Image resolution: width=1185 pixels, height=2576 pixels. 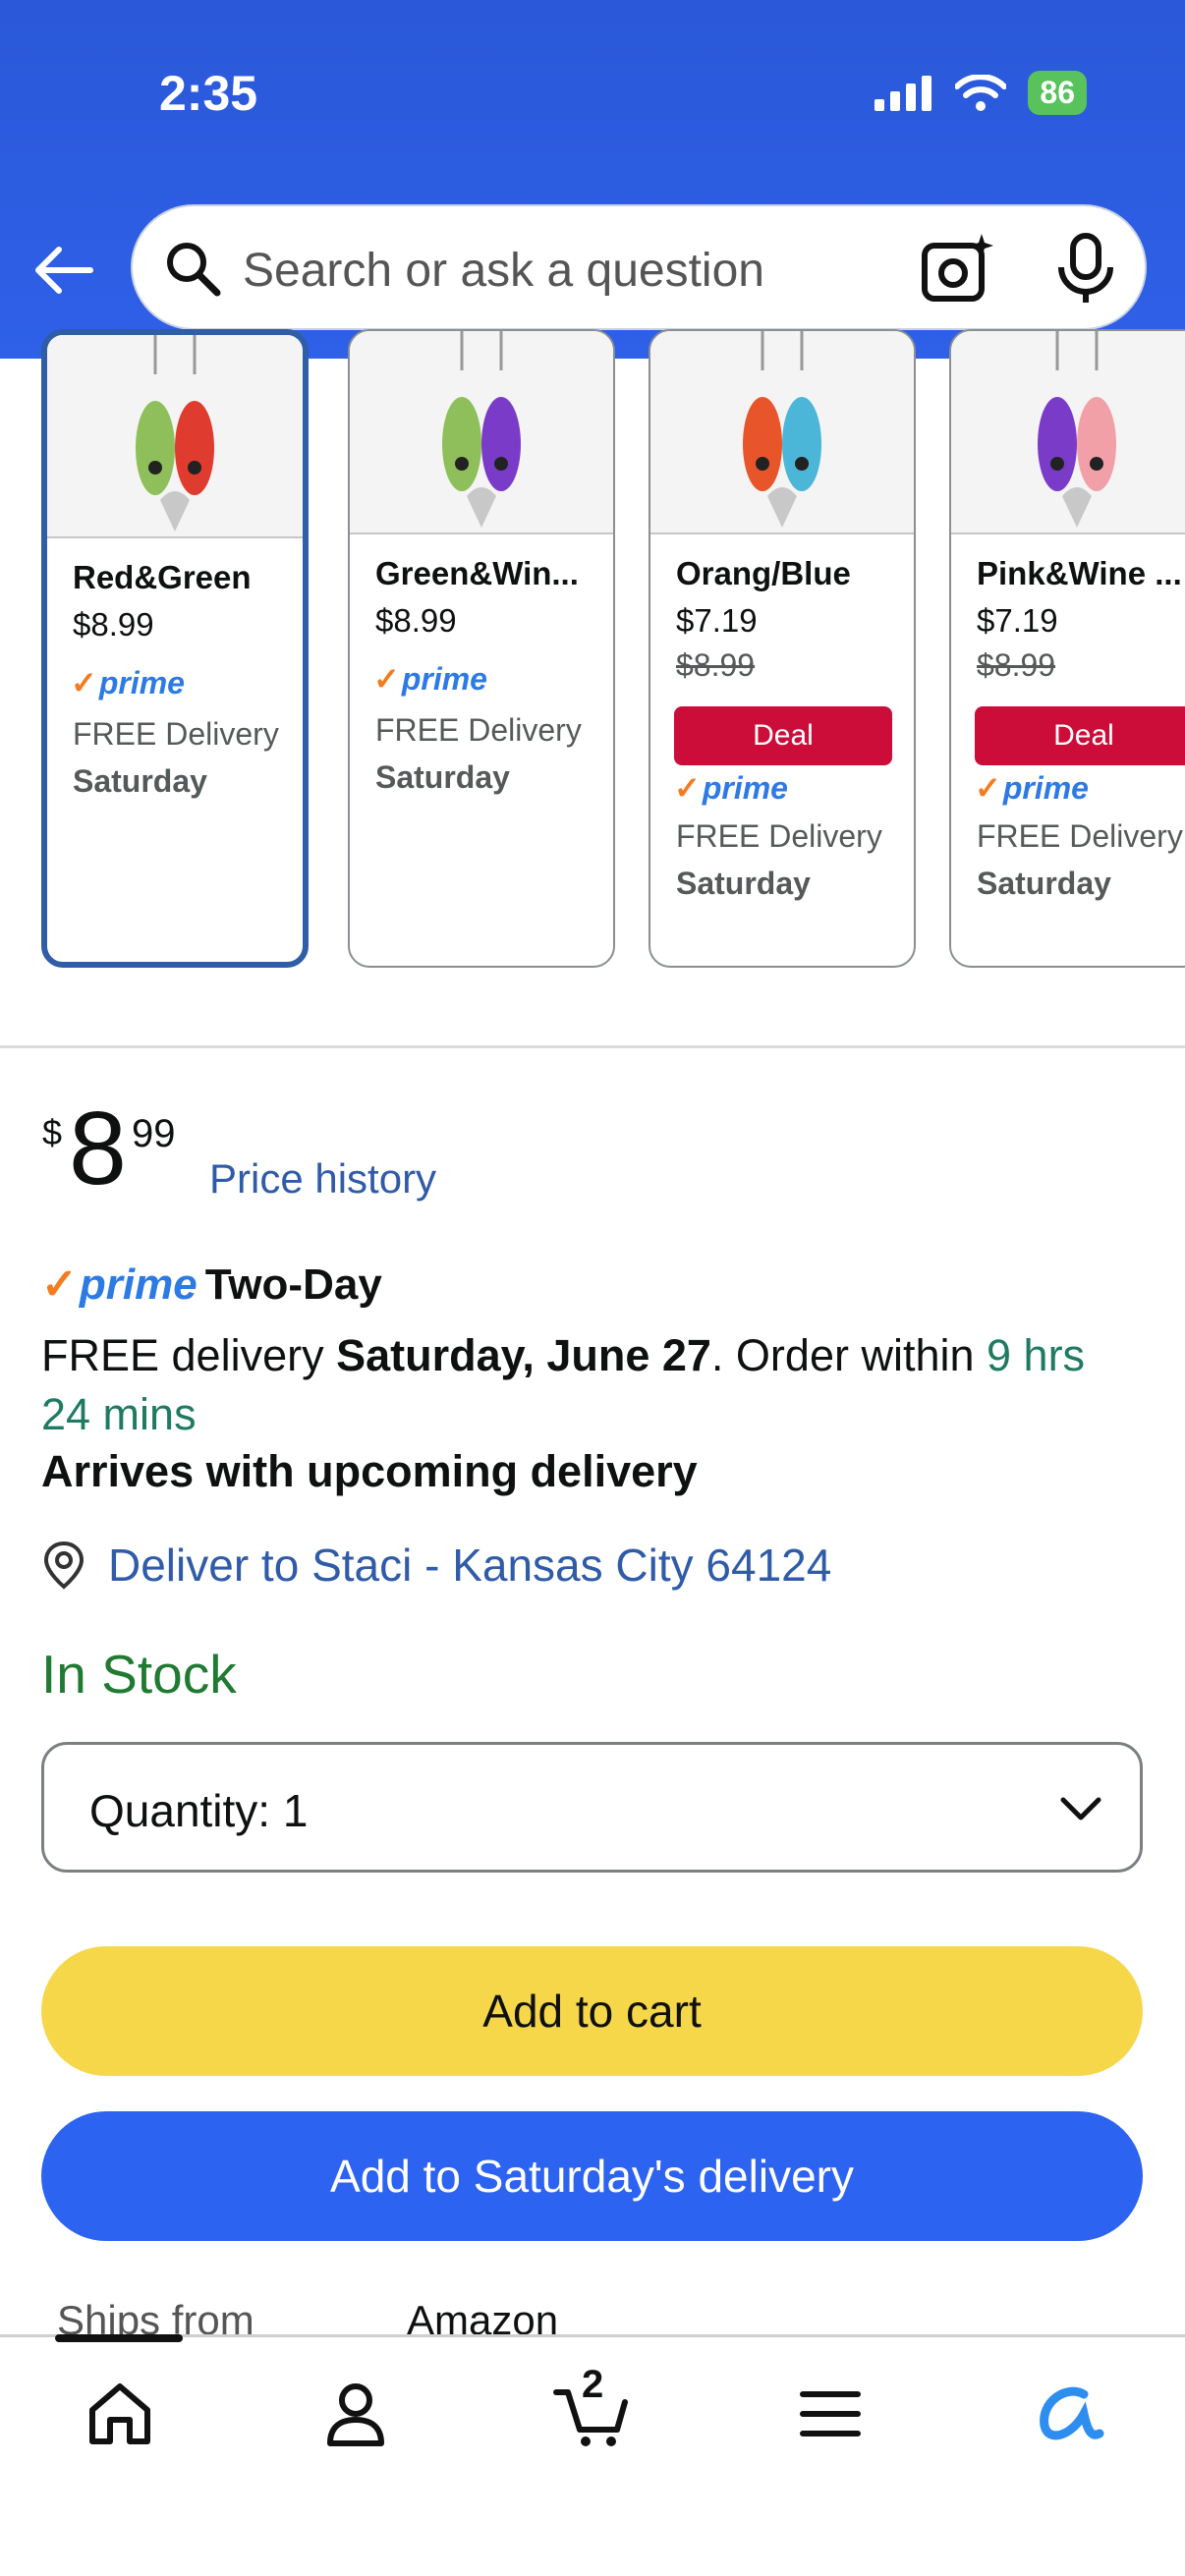 I want to click on search-placeholder: Search or ask a question, so click(x=503, y=271).